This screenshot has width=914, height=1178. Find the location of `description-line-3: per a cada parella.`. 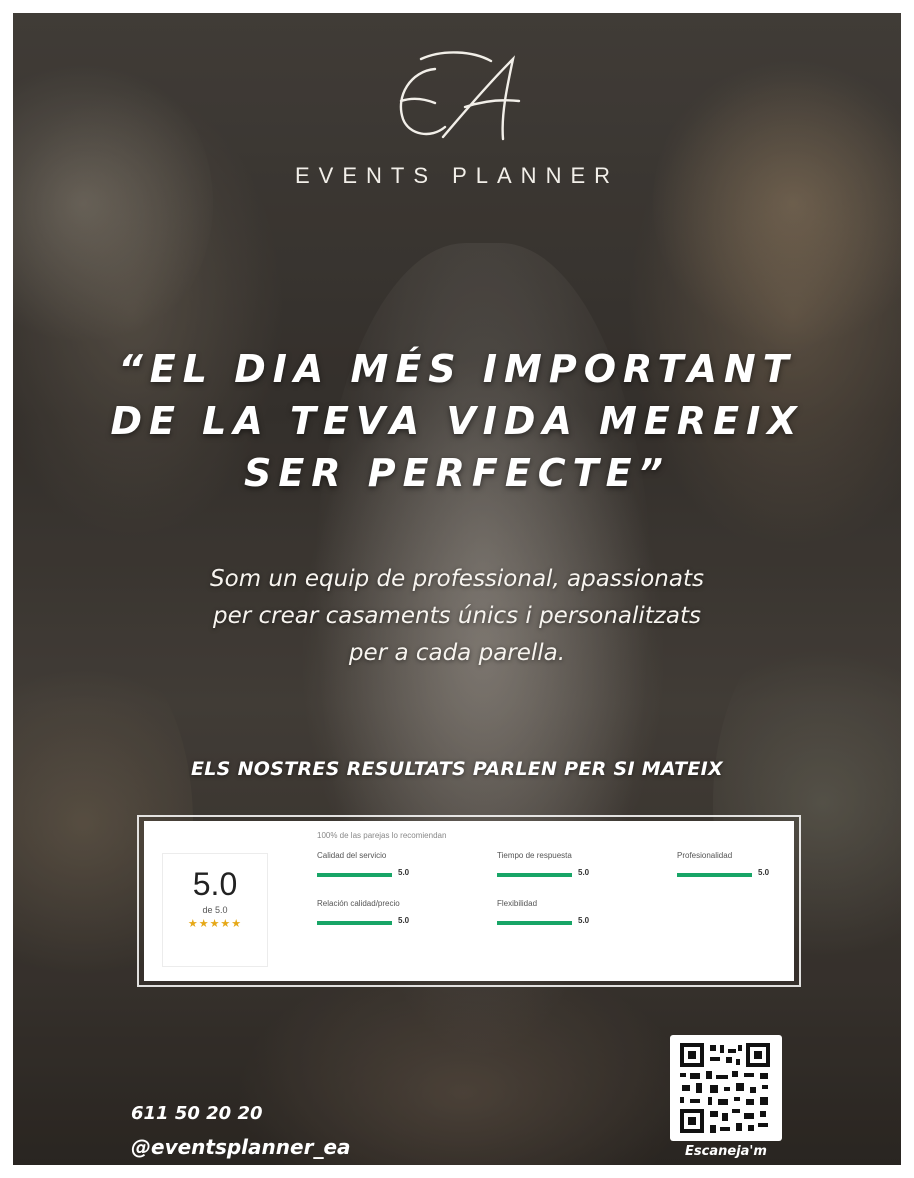

description-line-3: per a cada parella. is located at coordinates (457, 653).